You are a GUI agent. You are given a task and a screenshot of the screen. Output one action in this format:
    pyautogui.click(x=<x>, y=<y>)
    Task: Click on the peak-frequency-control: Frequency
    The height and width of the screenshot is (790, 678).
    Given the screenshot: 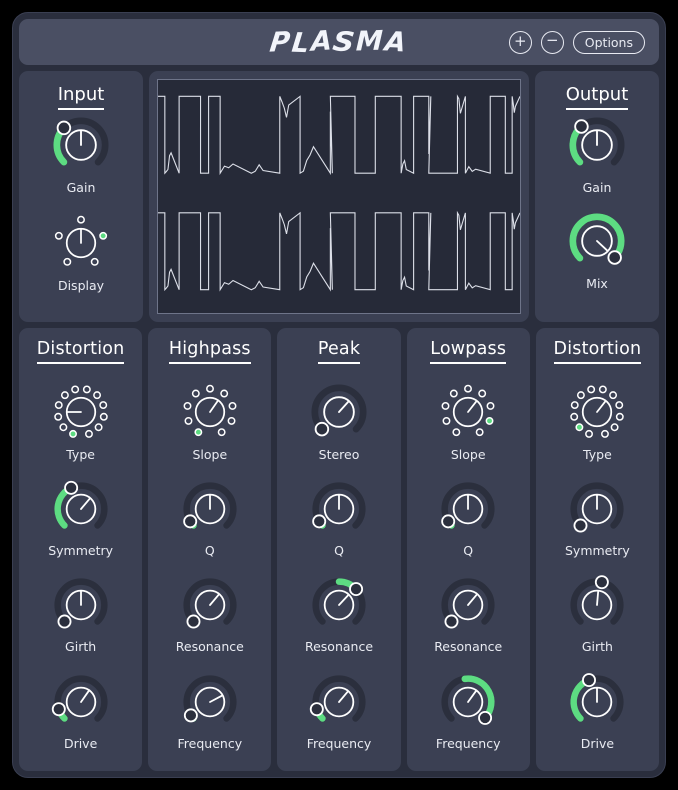 What is the action you would take?
    pyautogui.click(x=338, y=711)
    